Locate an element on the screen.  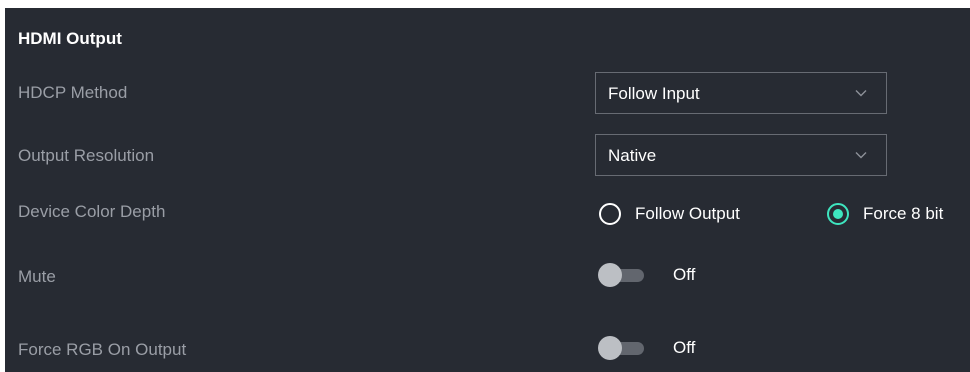
hdcp-method-value: Follow Input is located at coordinates (654, 93).